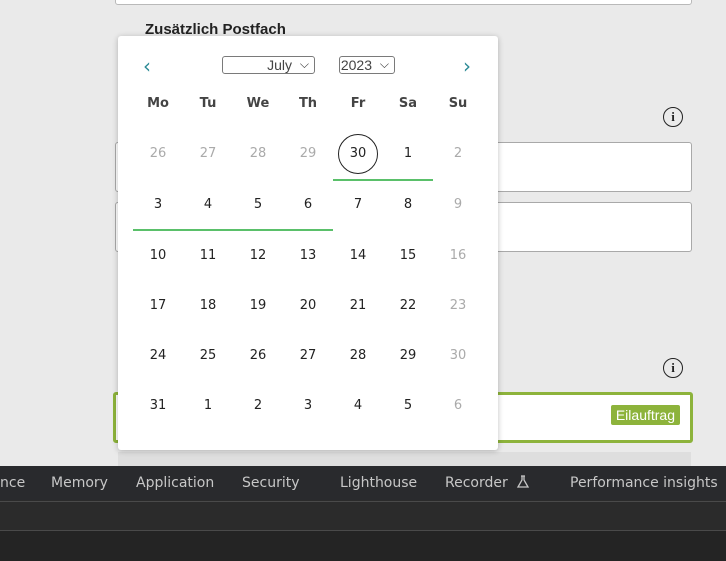 The height and width of the screenshot is (561, 726). I want to click on tab-recorder: Recorder, so click(487, 483).